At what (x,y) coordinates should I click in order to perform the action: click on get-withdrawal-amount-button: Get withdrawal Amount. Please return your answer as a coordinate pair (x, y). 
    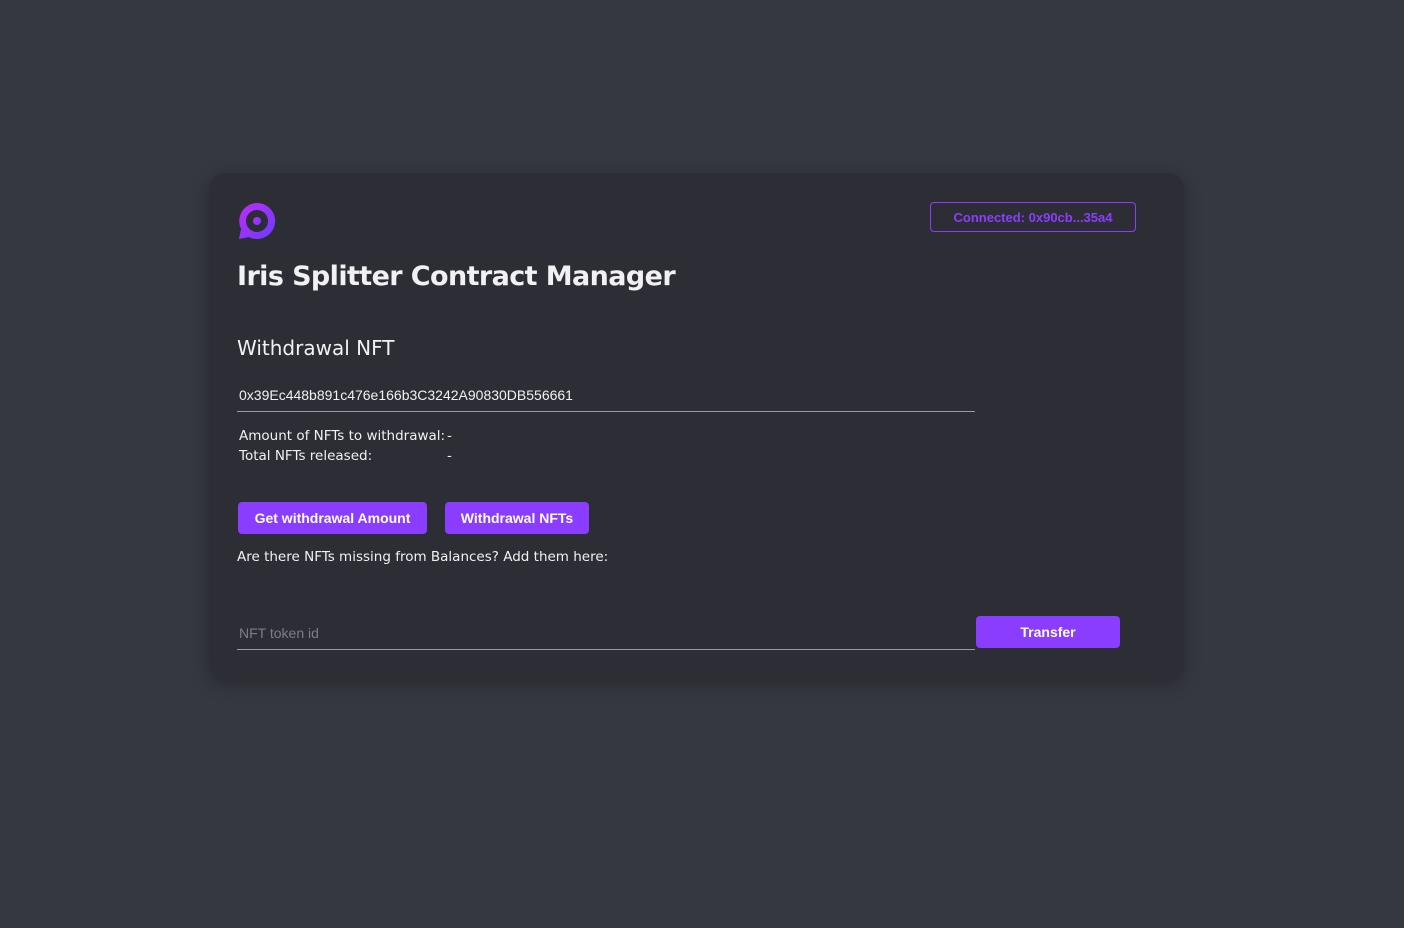
    Looking at the image, I should click on (332, 518).